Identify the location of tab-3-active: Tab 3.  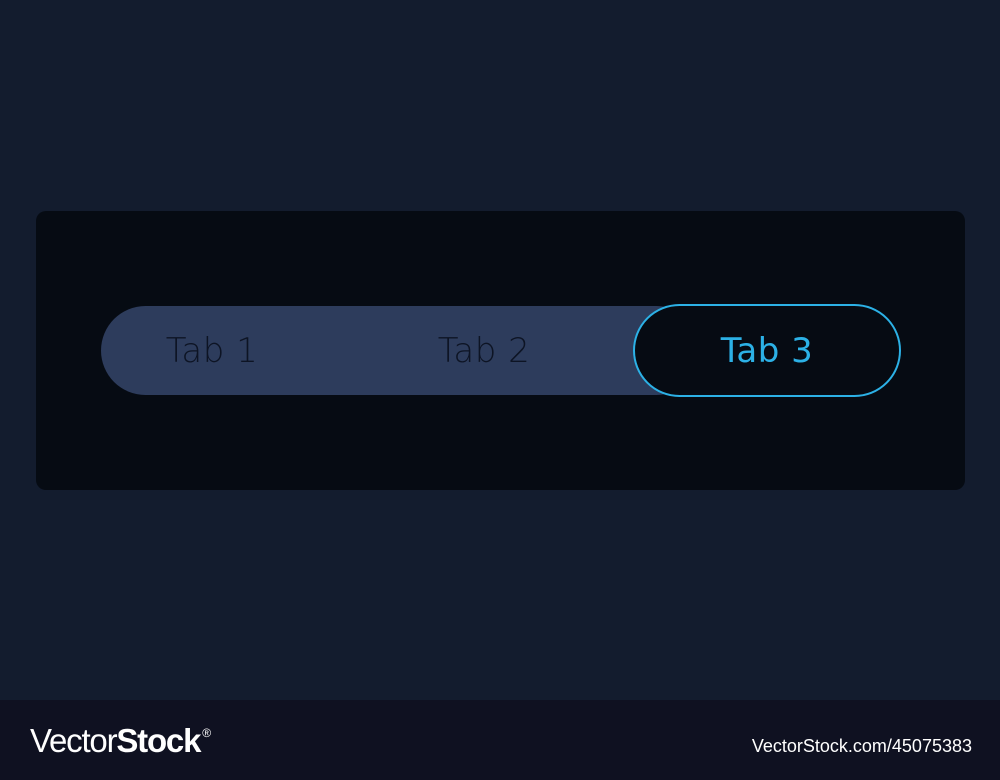
(767, 350).